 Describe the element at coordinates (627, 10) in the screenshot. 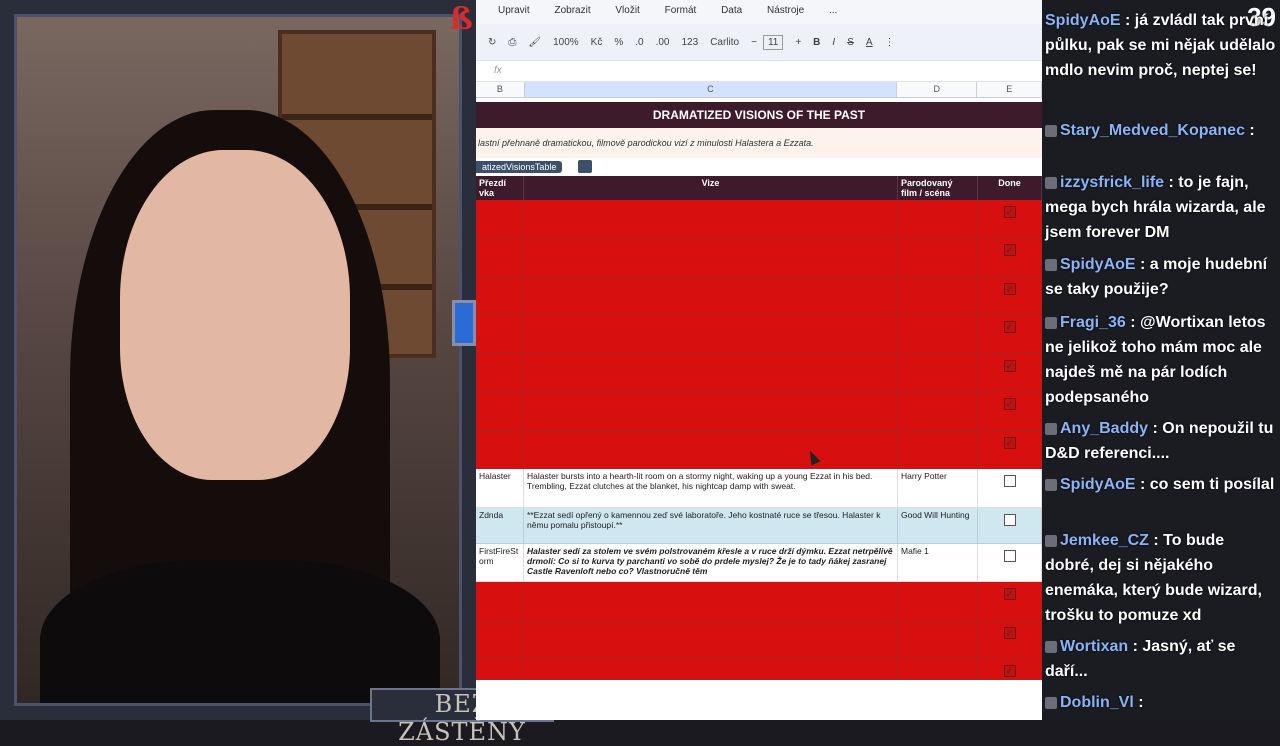

I see `menu-vlozit: Vložit` at that location.